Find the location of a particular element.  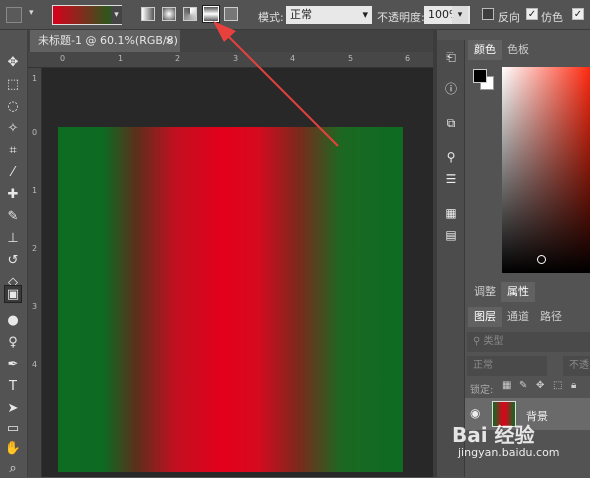

lasso-tool-icon: ◌ is located at coordinates (13, 107).